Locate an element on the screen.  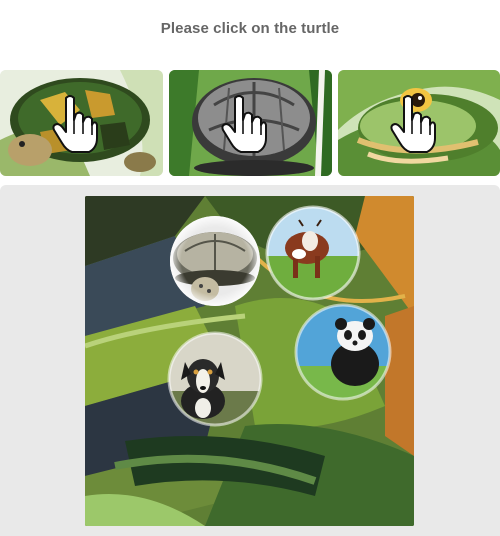
scene-animal-turtle is located at coordinates (215, 261).